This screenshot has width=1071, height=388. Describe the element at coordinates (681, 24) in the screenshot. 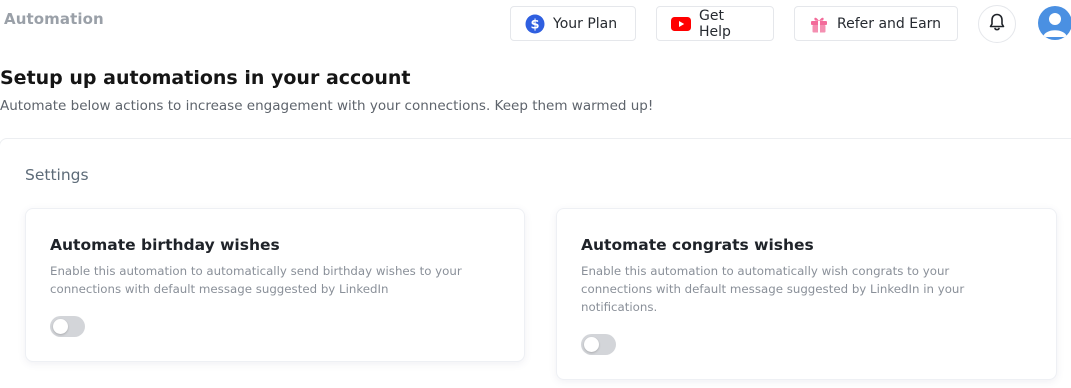

I see `youtube-play-icon` at that location.